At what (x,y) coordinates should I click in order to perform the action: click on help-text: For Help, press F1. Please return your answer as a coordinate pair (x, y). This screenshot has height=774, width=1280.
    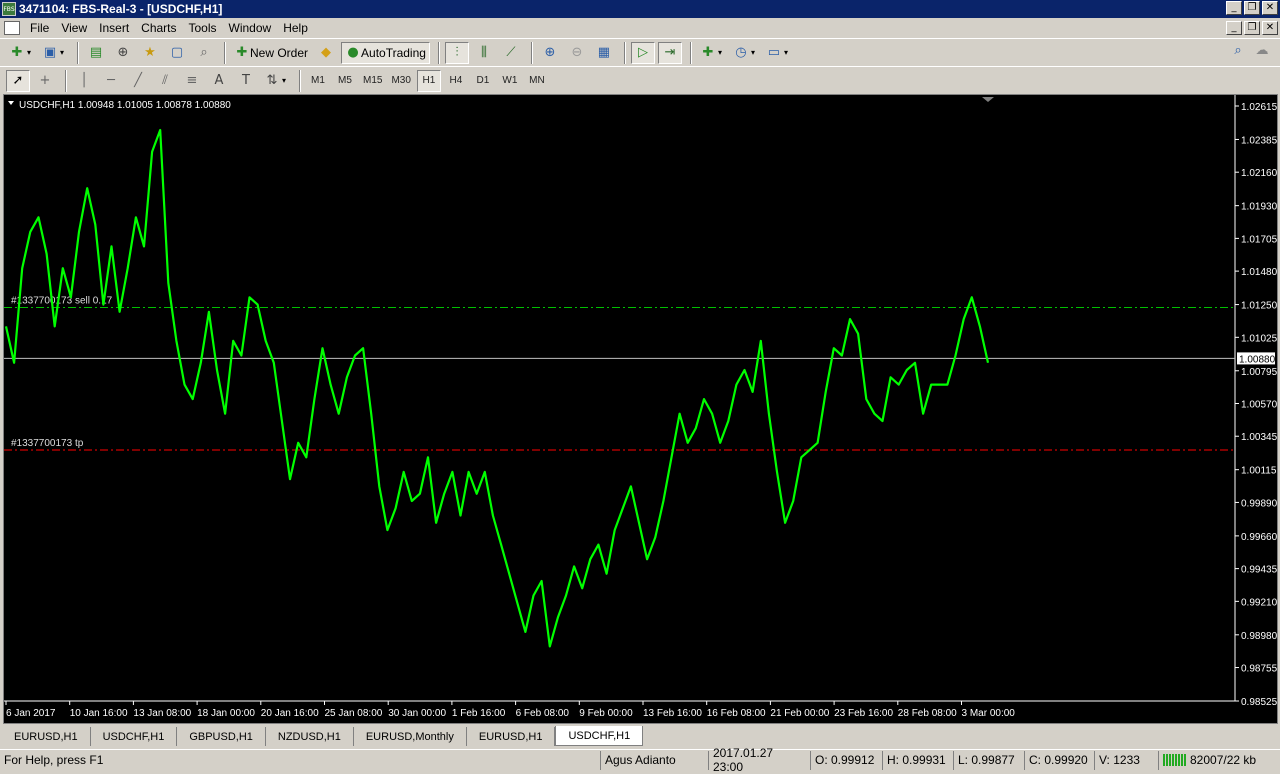
    Looking at the image, I should click on (54, 760).